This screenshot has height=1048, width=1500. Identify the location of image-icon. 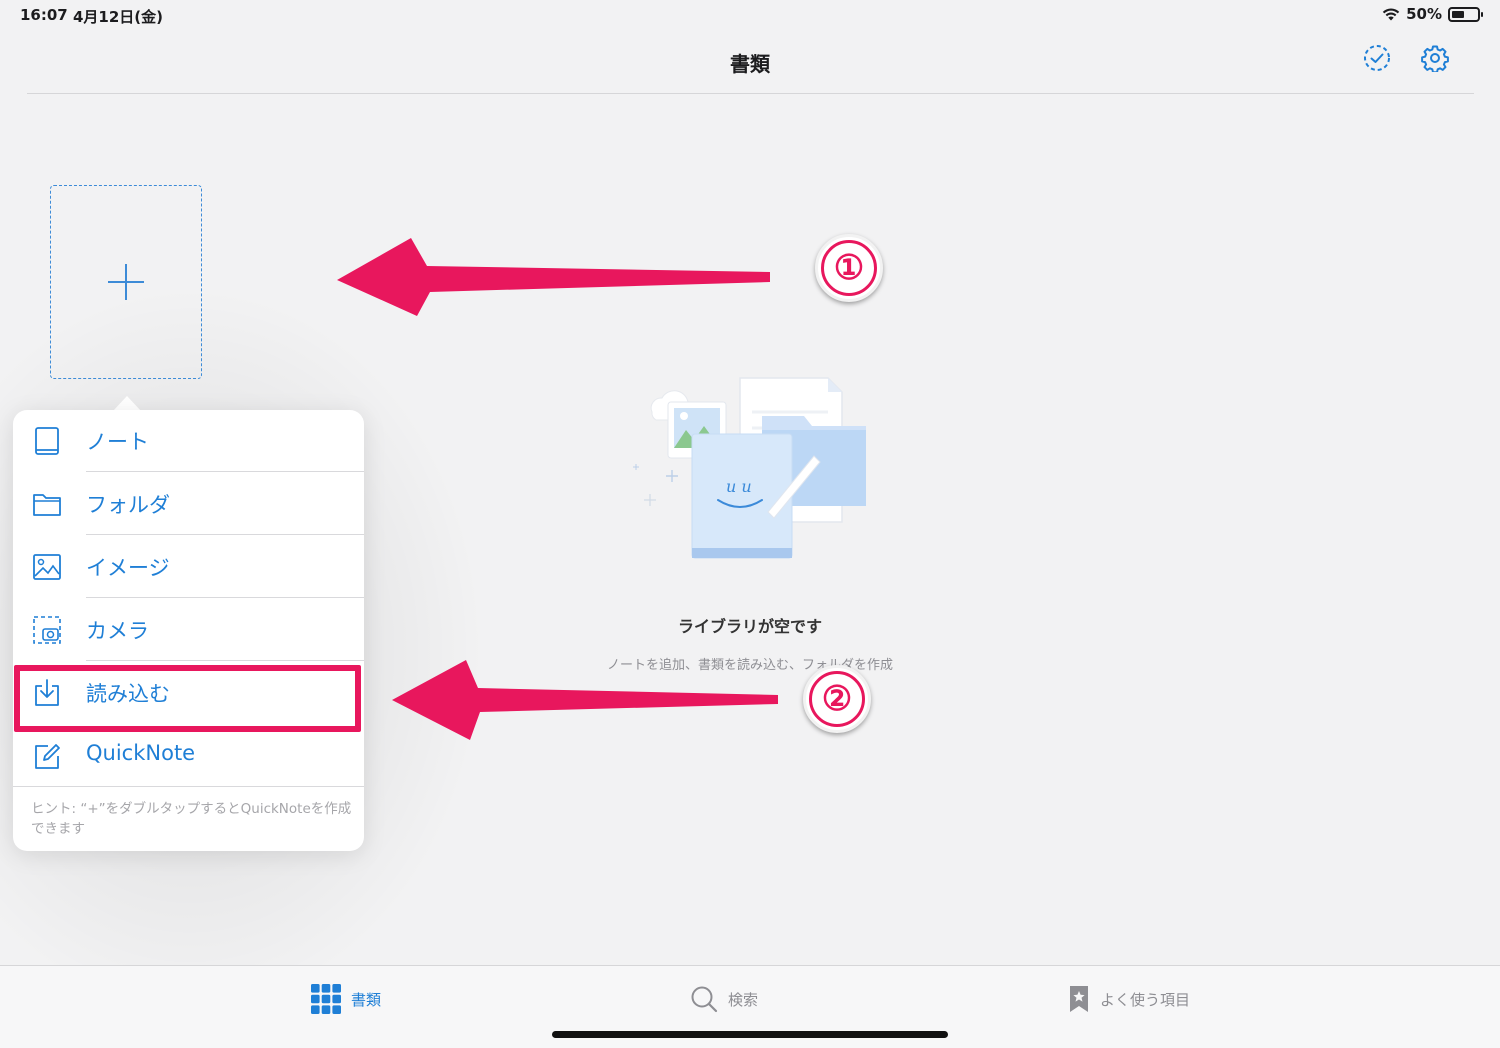
(47, 567).